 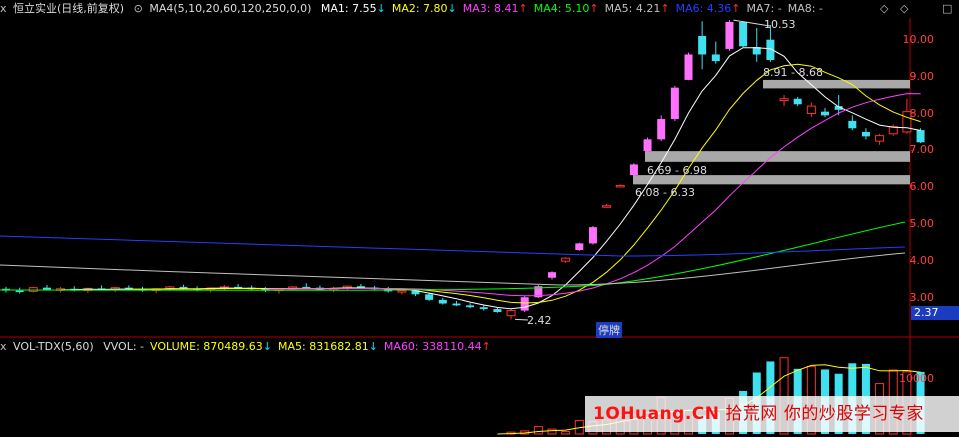 What do you see at coordinates (922, 261) in the screenshot?
I see `price-tick-6: 4.00` at bounding box center [922, 261].